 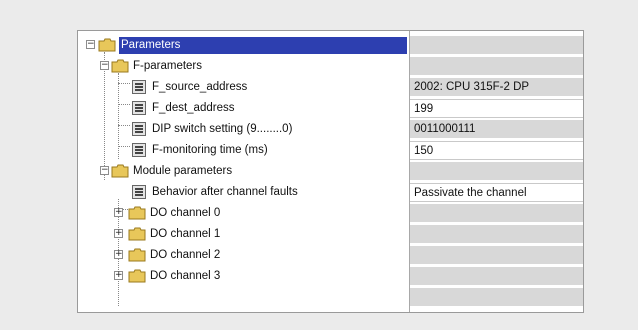 I want to click on tree-row-parameters: − Parameters, so click(x=330, y=45).